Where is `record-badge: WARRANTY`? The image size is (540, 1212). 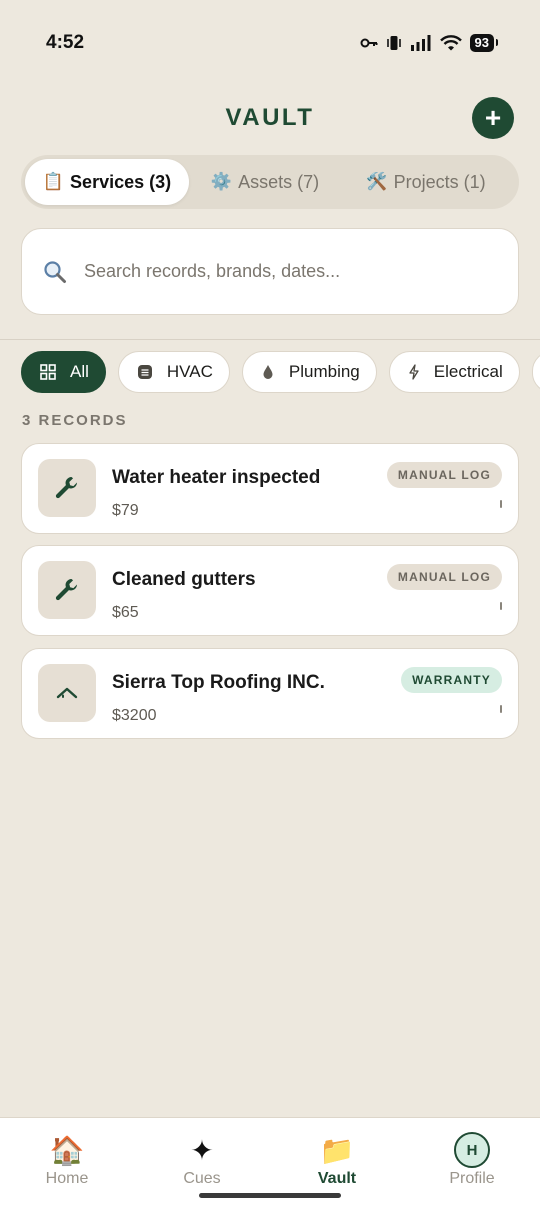
record-badge: WARRANTY is located at coordinates (451, 680).